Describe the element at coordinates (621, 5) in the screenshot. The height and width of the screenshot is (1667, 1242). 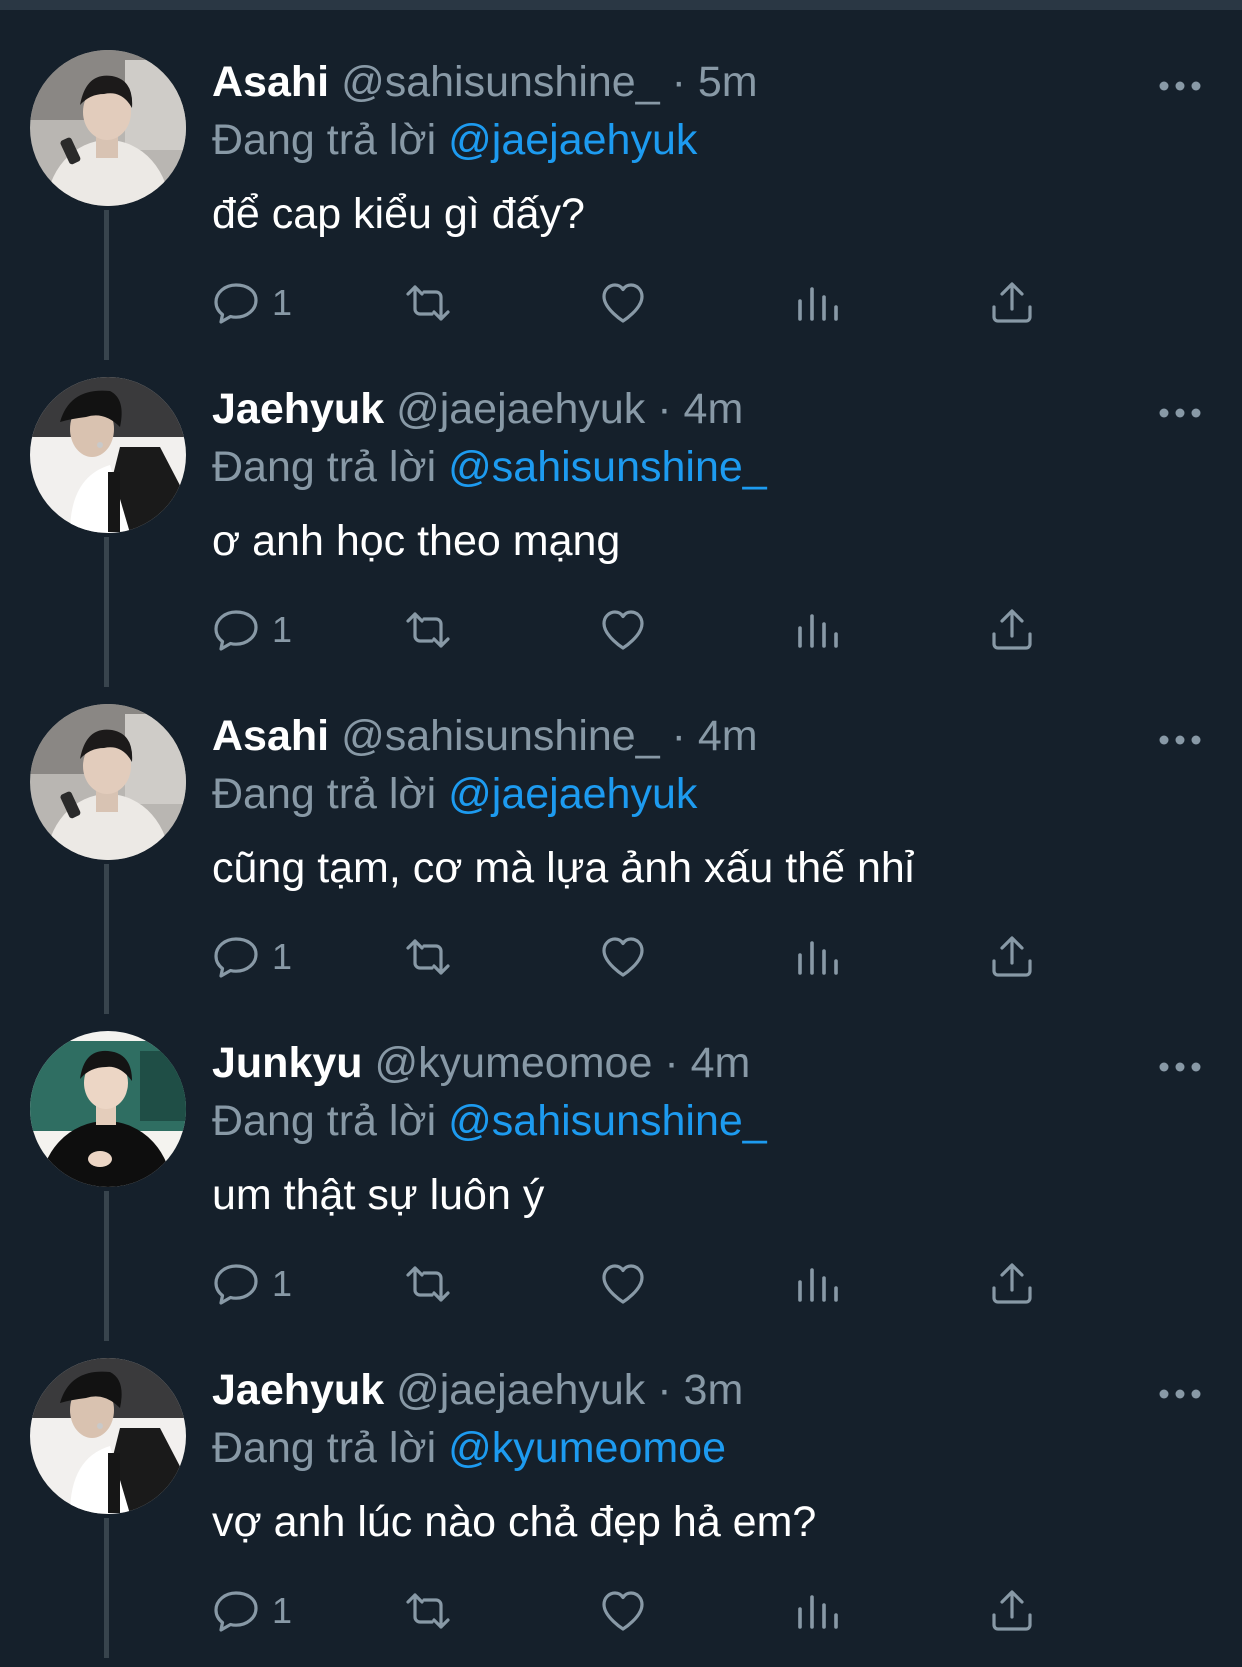
I see `top-divider` at that location.